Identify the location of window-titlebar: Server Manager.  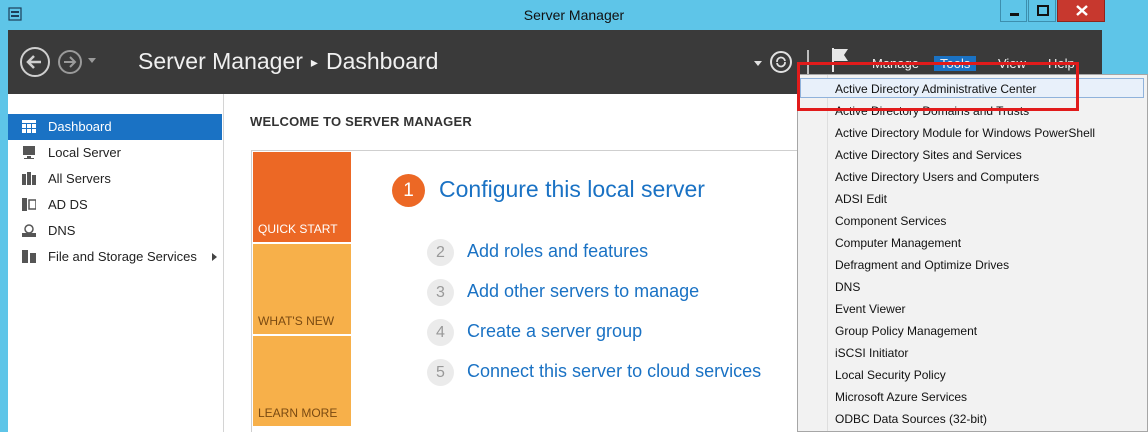
(574, 15).